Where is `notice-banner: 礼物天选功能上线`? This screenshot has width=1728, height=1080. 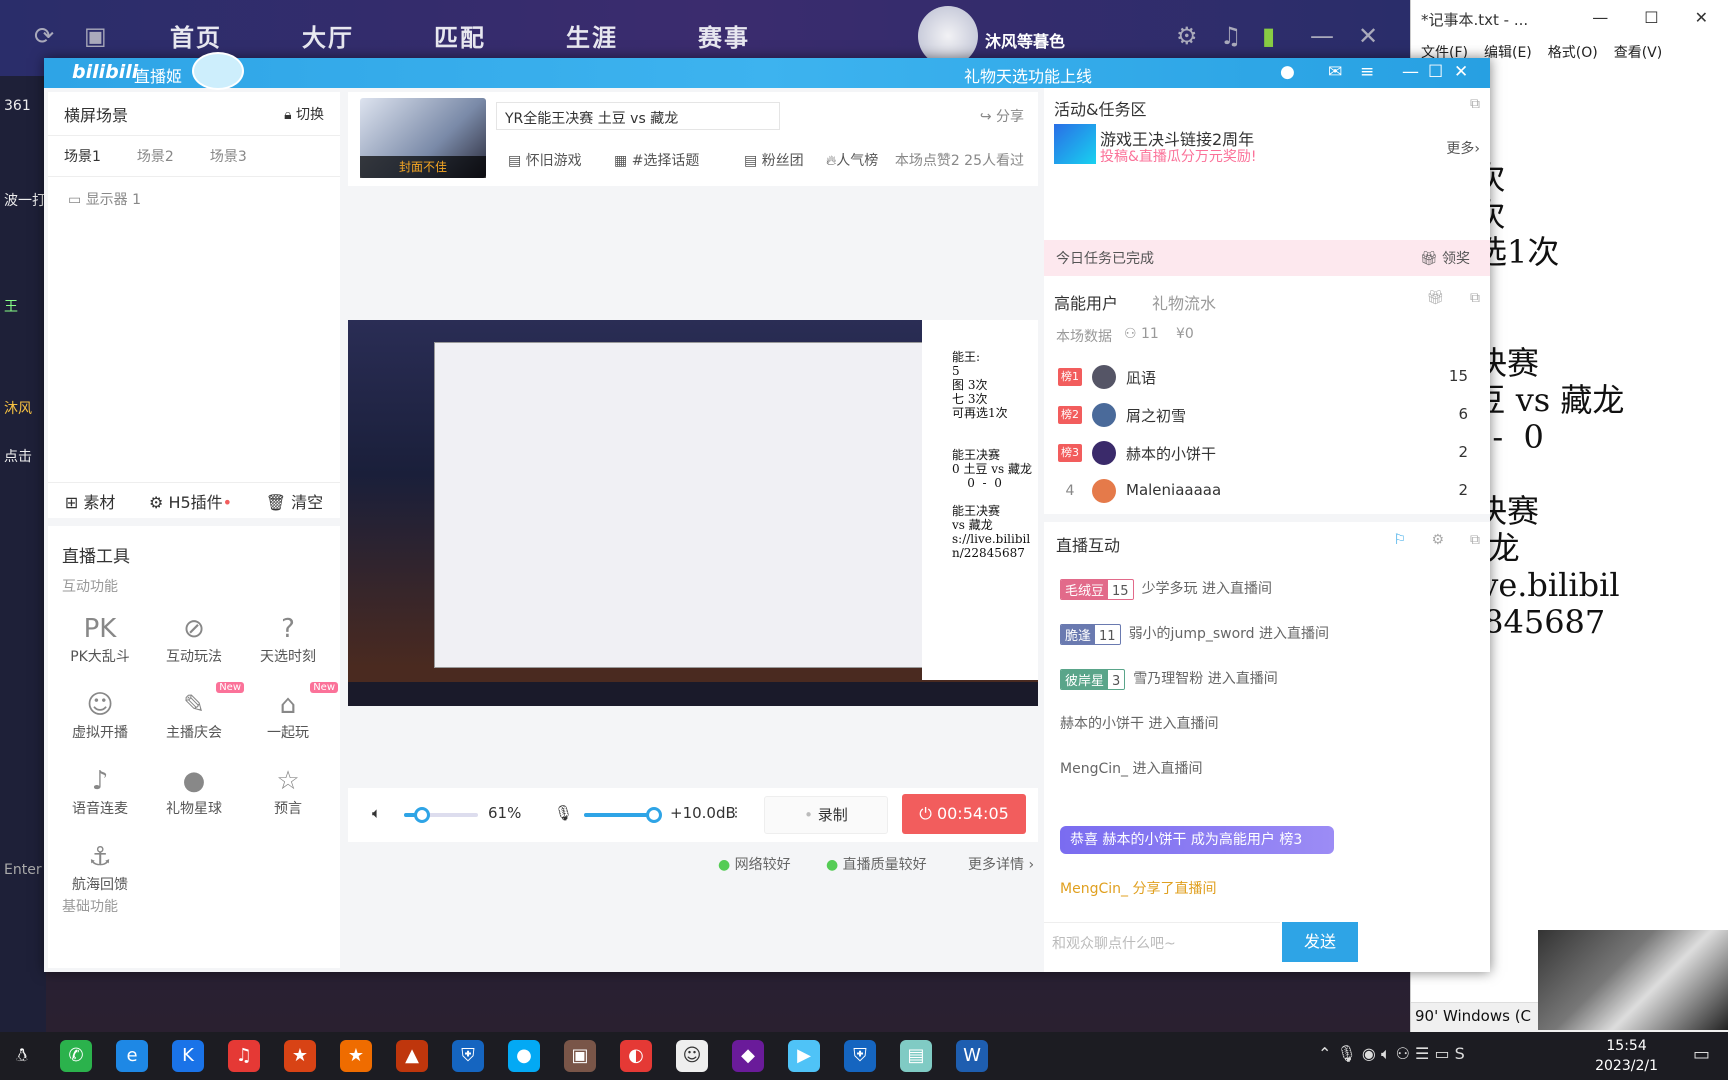 notice-banner: 礼物天选功能上线 is located at coordinates (1028, 75).